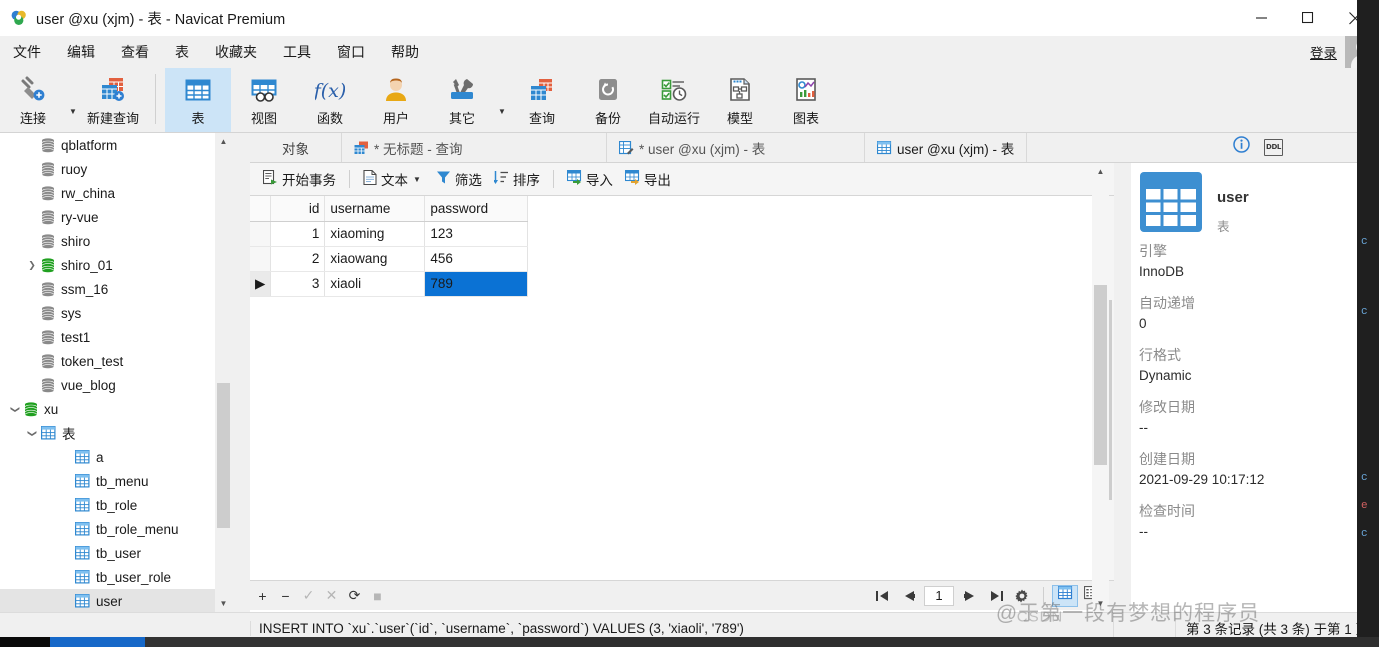  What do you see at coordinates (882, 596) in the screenshot?
I see `first-page-icon` at bounding box center [882, 596].